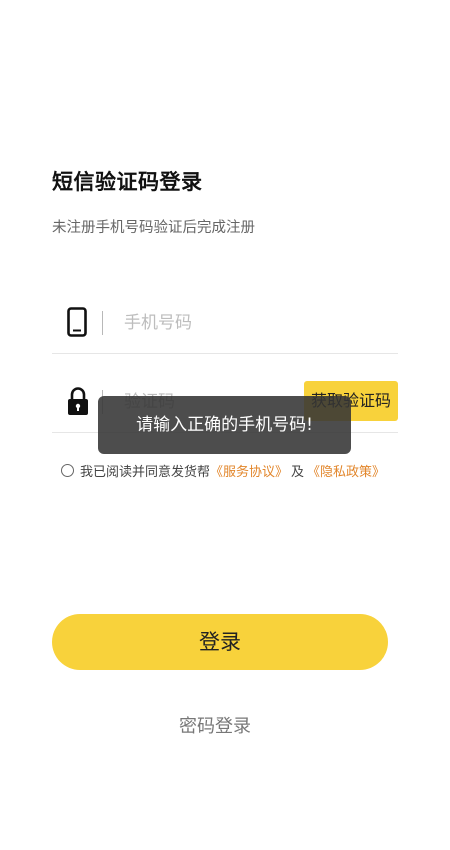 The image size is (450, 850). Describe the element at coordinates (153, 228) in the screenshot. I see `page-subtitle: 未注册手机号码验证后完成注册` at that location.